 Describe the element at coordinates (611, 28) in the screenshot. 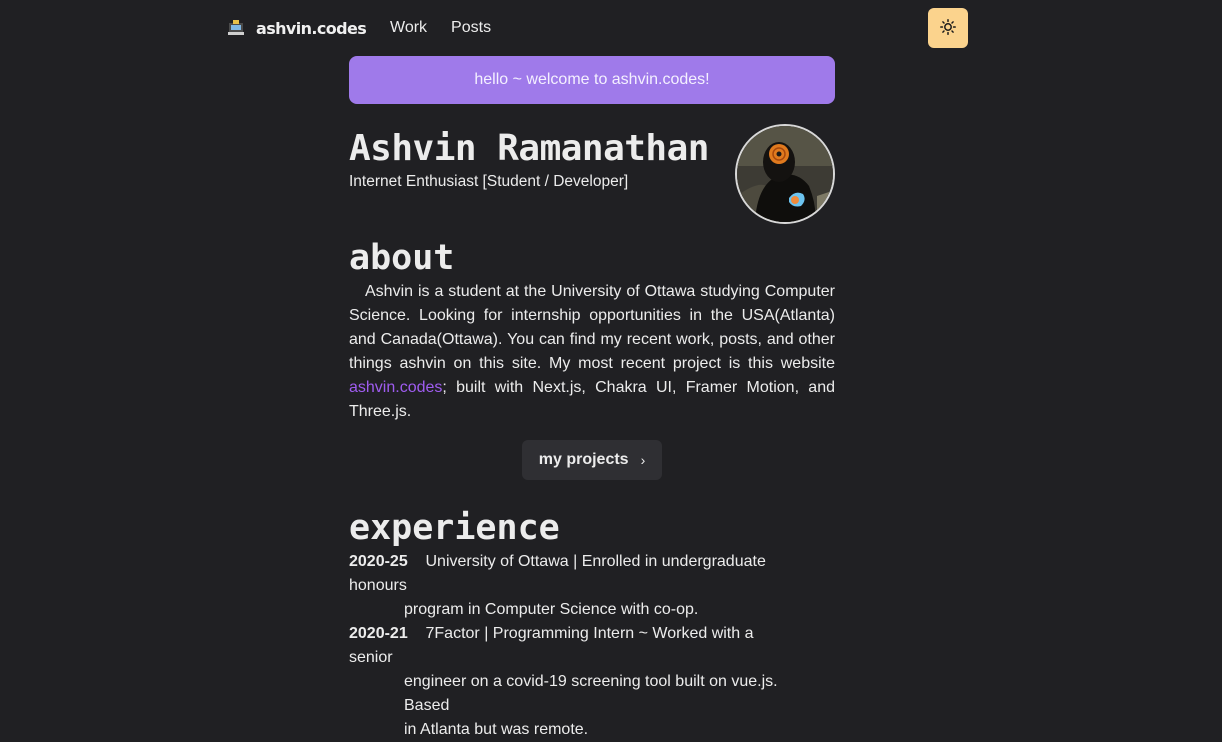

I see `top-navbar: ashvin.codes Work Posts` at that location.